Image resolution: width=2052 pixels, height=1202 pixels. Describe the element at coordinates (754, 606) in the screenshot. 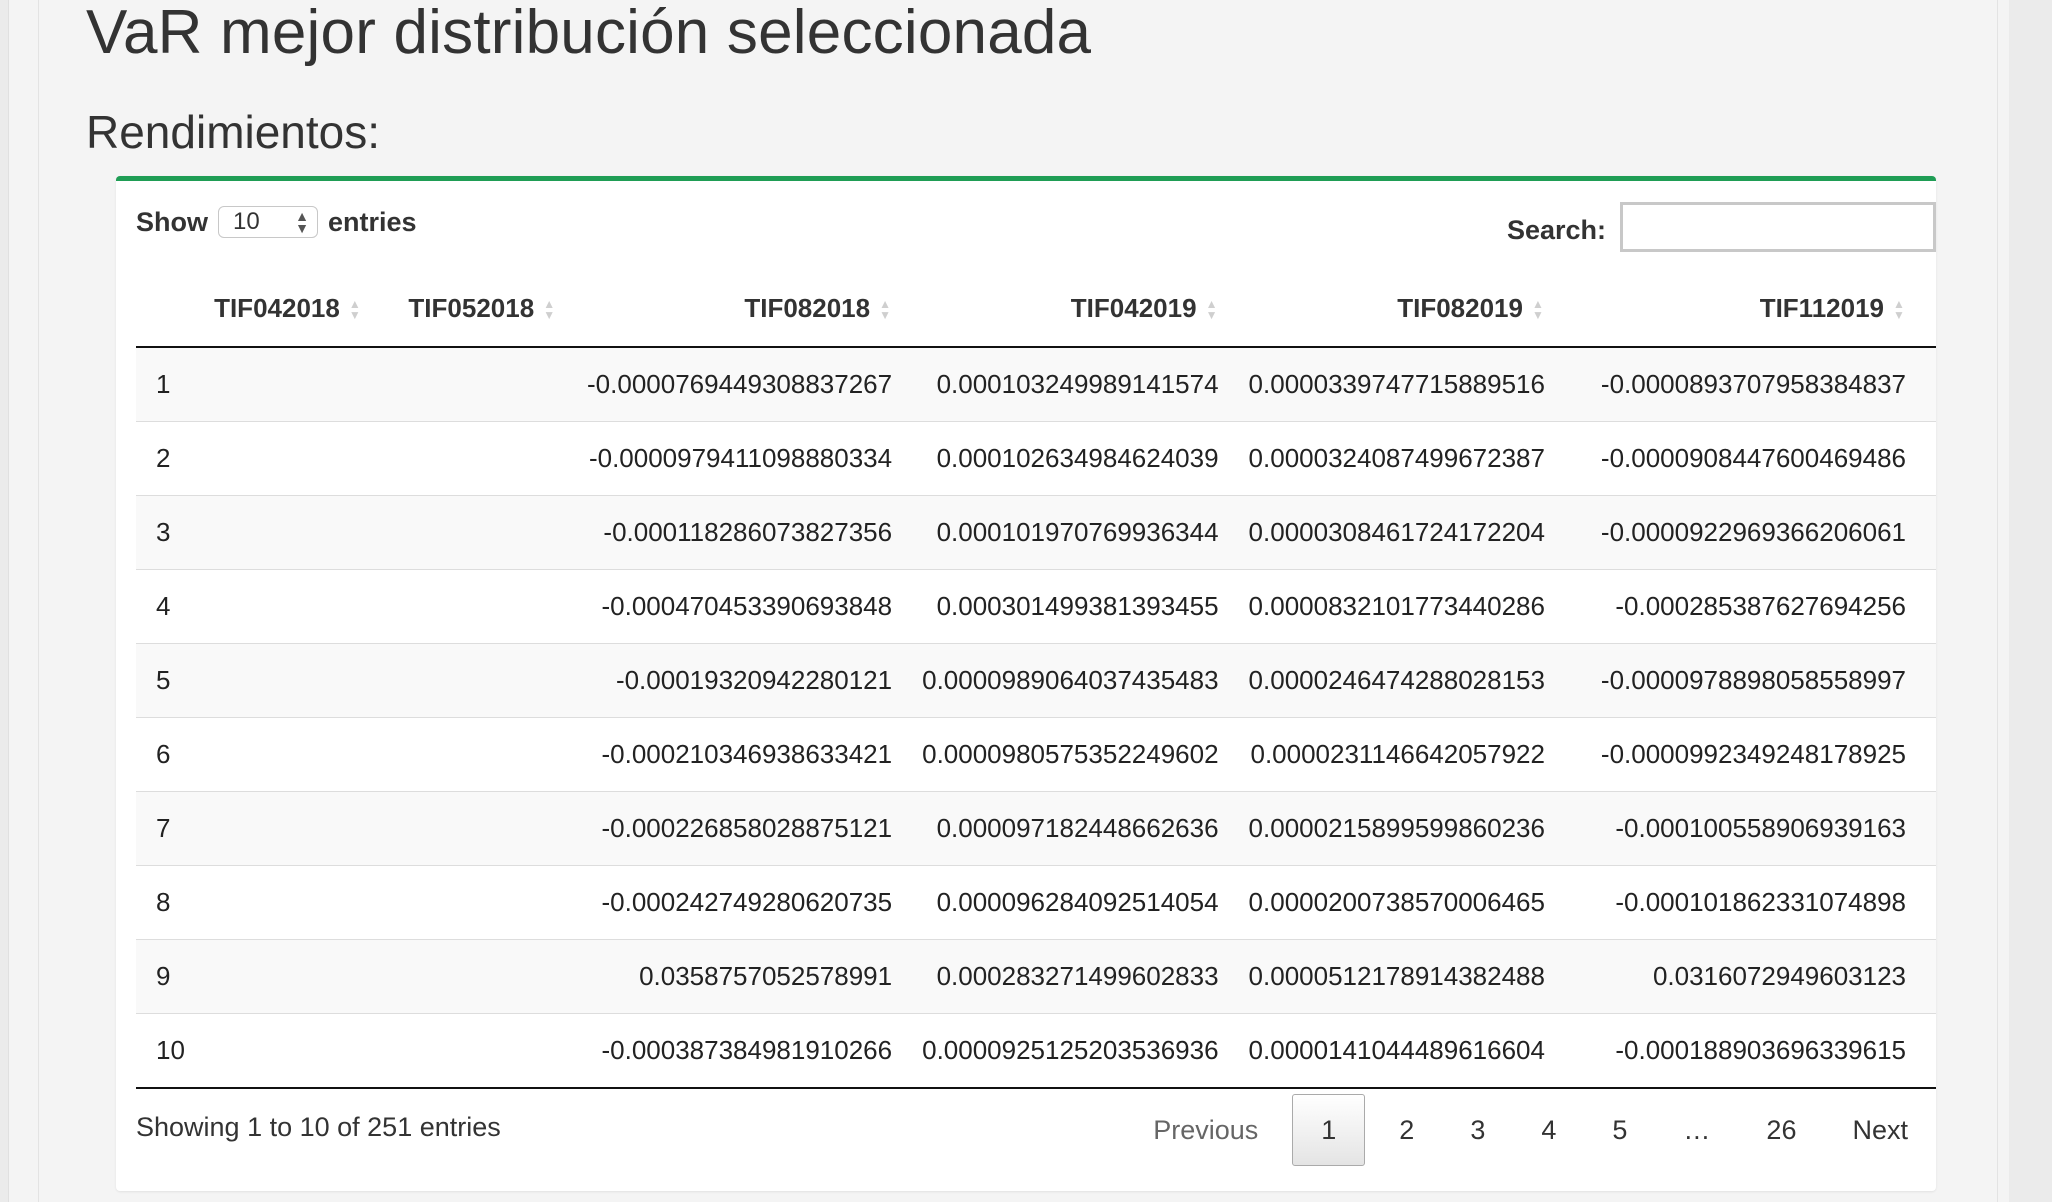

I see `table-cell: -0.000470453390693848` at that location.